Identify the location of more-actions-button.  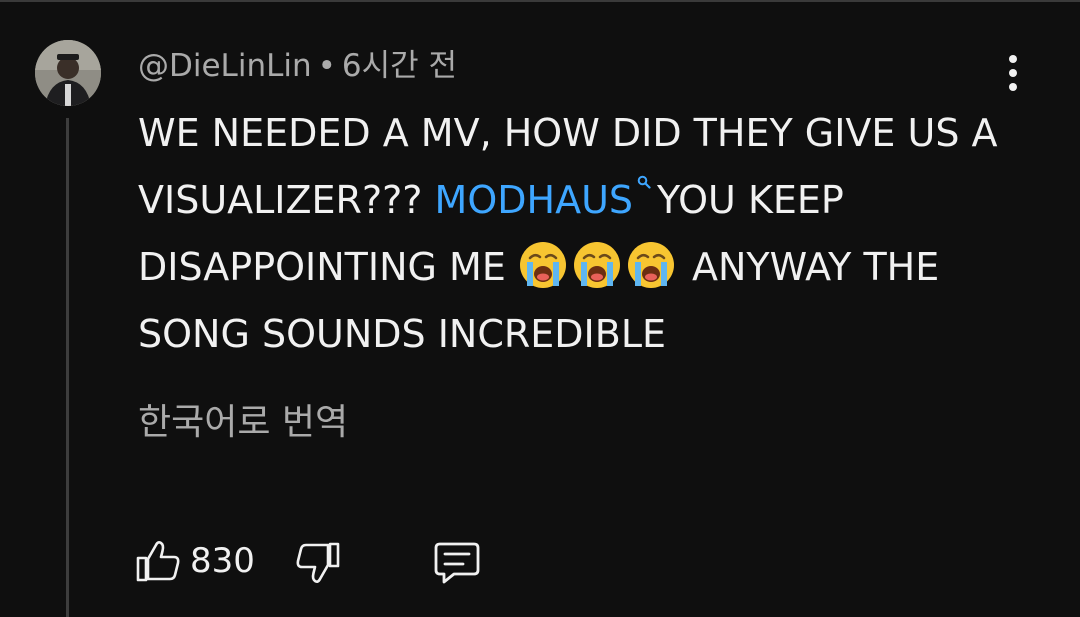
(1013, 73).